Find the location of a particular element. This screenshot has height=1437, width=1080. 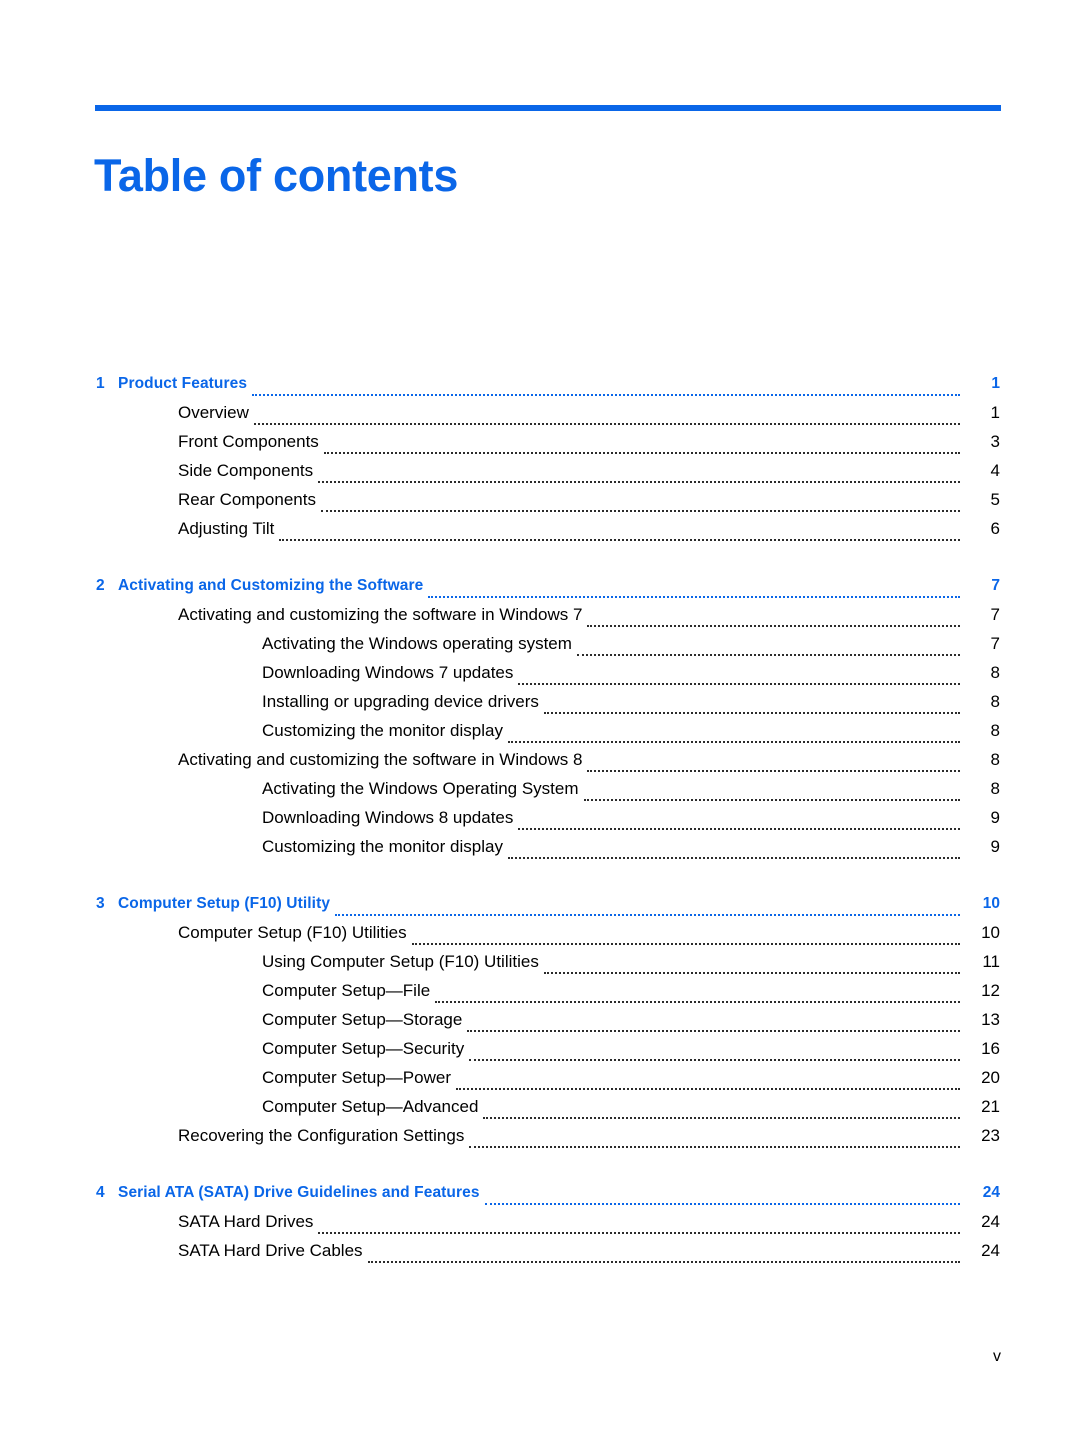

toc-entry-row: Computer Setup—Advanced 21 is located at coordinates (540, 1109).